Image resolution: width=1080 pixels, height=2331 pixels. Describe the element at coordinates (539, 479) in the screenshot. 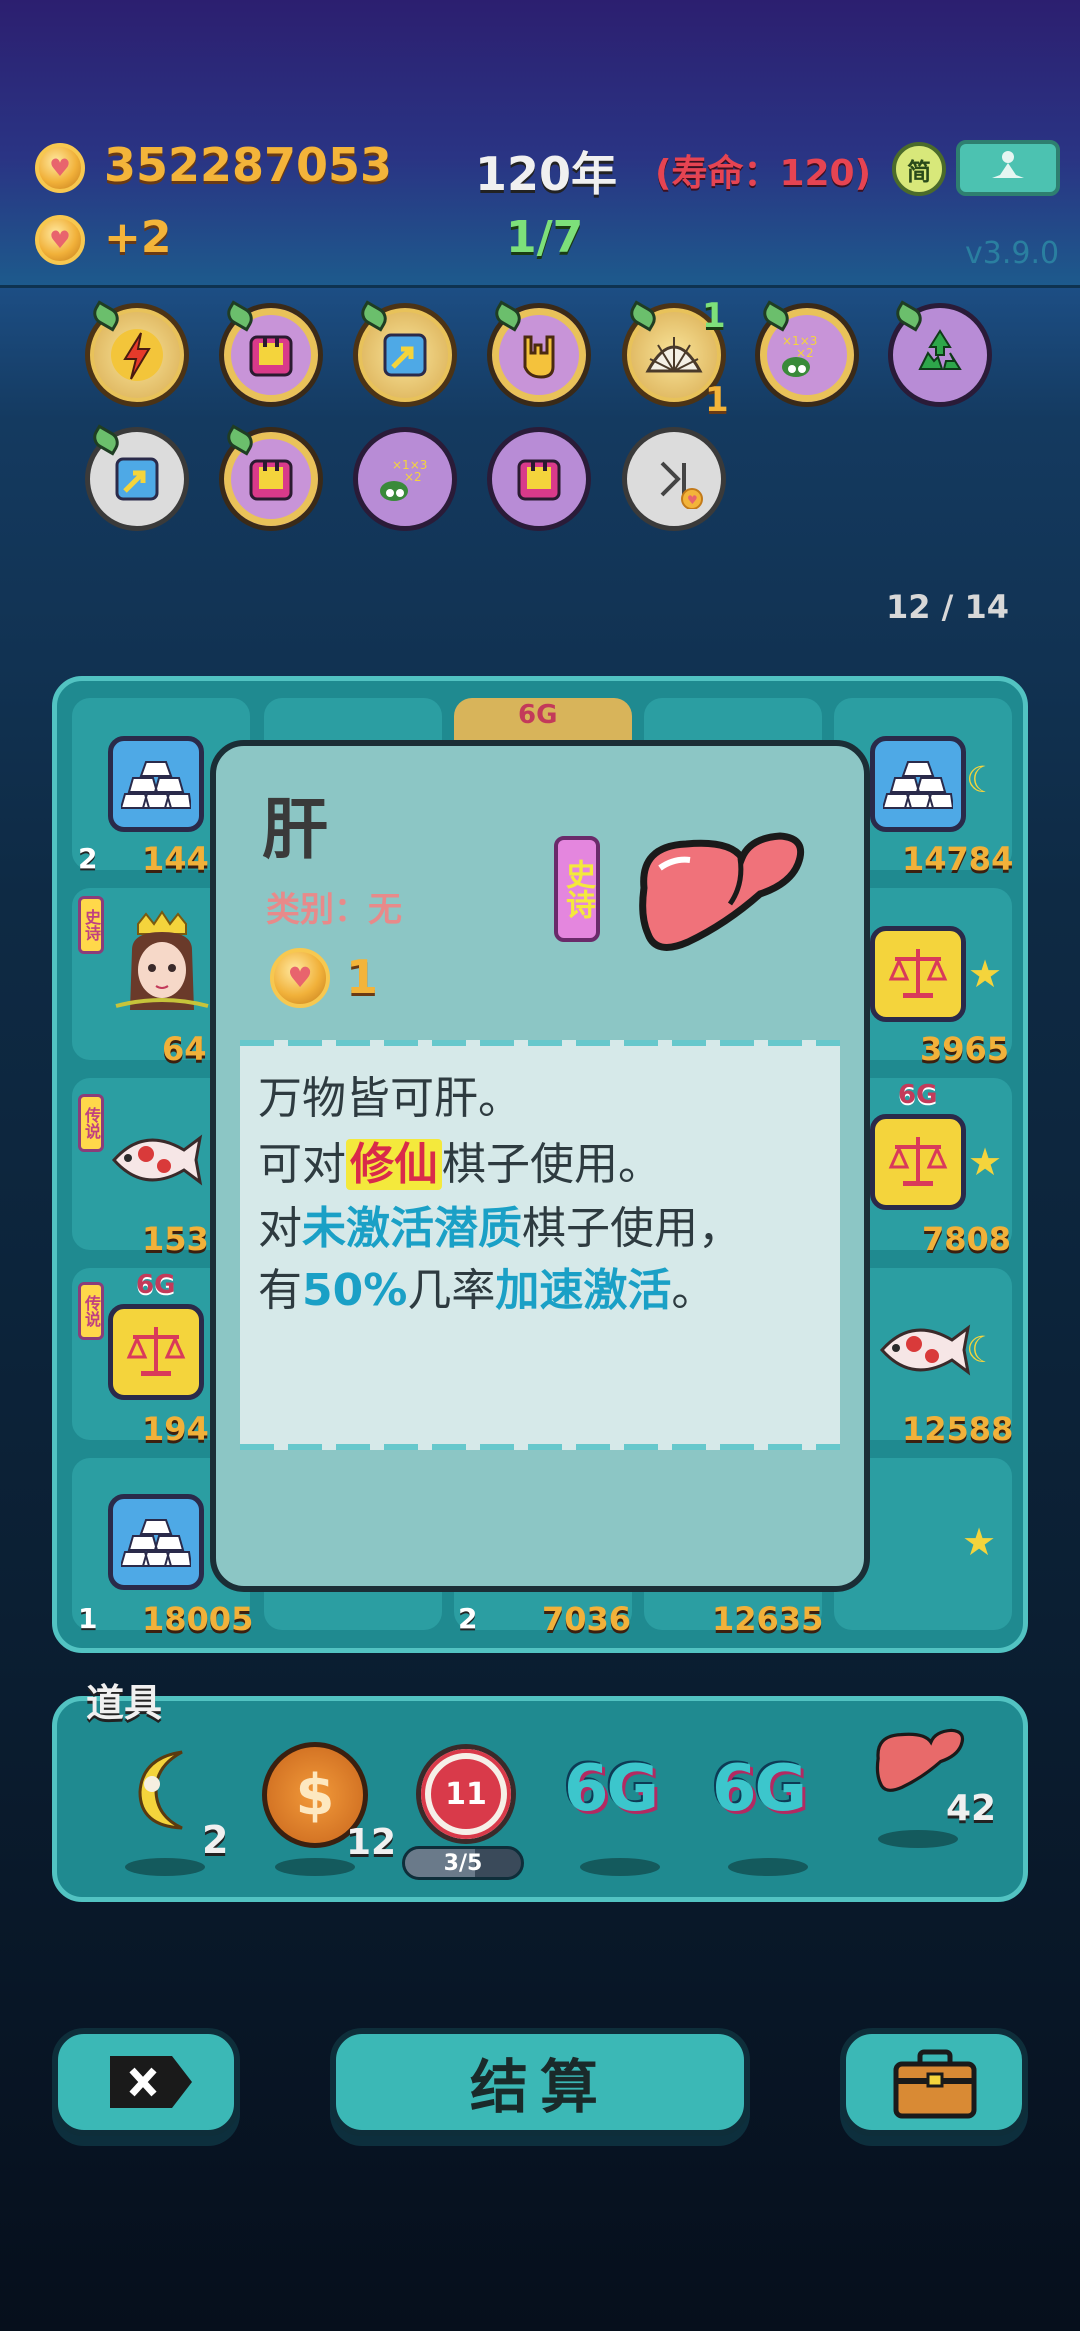

I see `bag-skill-icon` at that location.